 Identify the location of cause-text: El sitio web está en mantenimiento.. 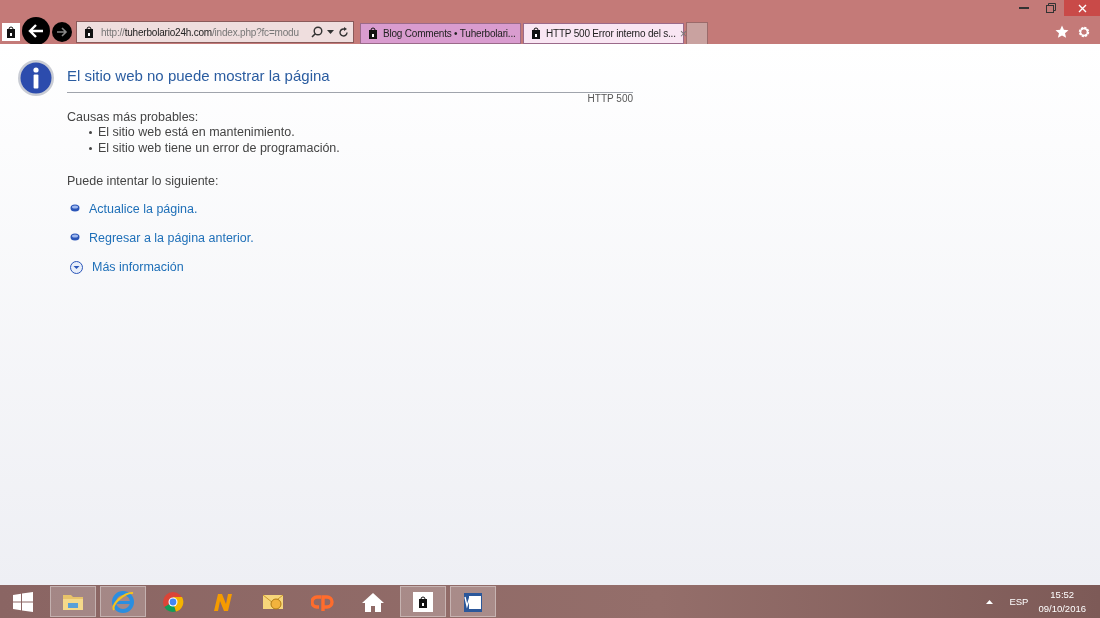
(196, 132).